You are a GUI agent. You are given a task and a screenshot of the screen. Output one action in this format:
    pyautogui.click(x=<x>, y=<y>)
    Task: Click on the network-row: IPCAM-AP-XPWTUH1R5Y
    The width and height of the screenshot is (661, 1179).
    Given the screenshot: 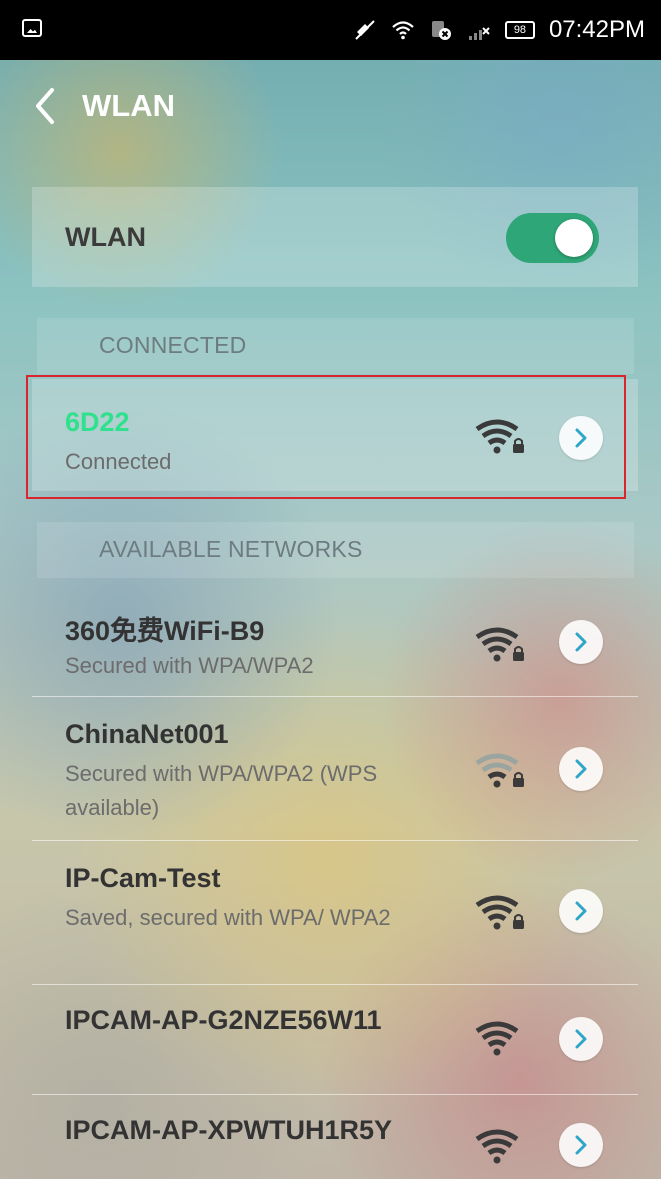 What is the action you would take?
    pyautogui.click(x=335, y=1137)
    